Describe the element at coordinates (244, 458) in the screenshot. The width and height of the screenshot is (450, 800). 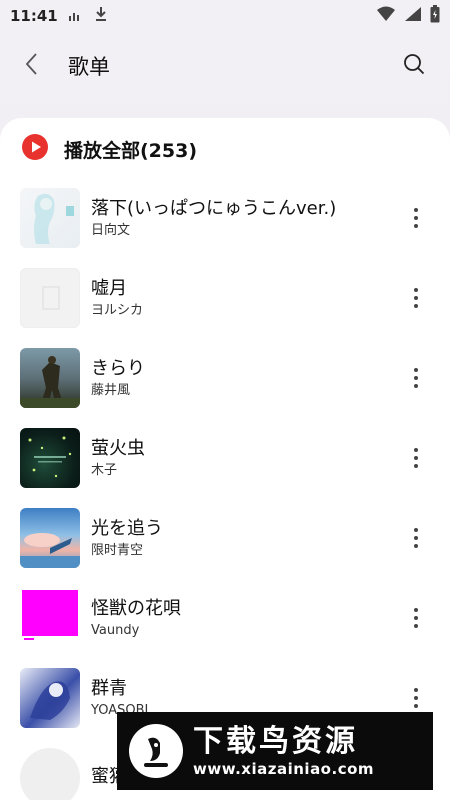
I see `song-info: 萤火虫 木子` at that location.